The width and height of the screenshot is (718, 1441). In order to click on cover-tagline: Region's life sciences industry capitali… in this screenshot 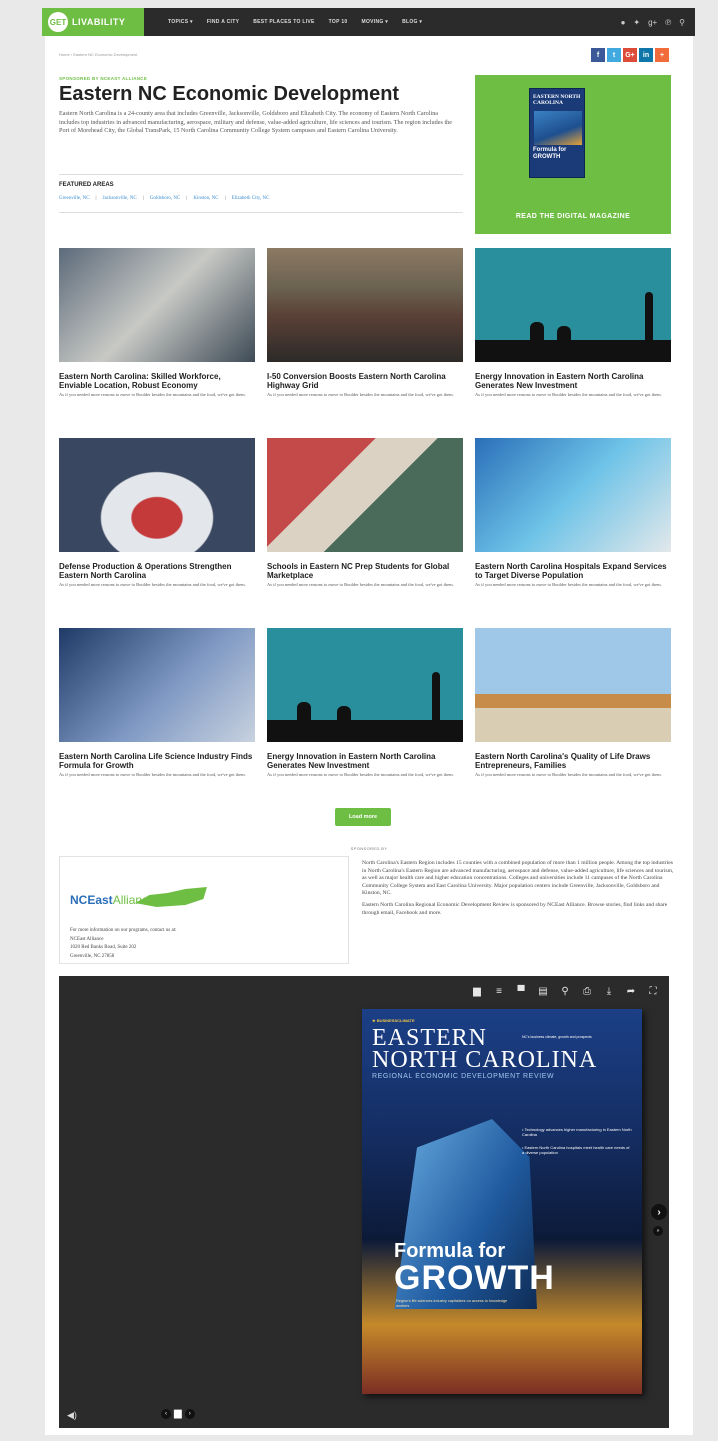, I will do `click(452, 1303)`.